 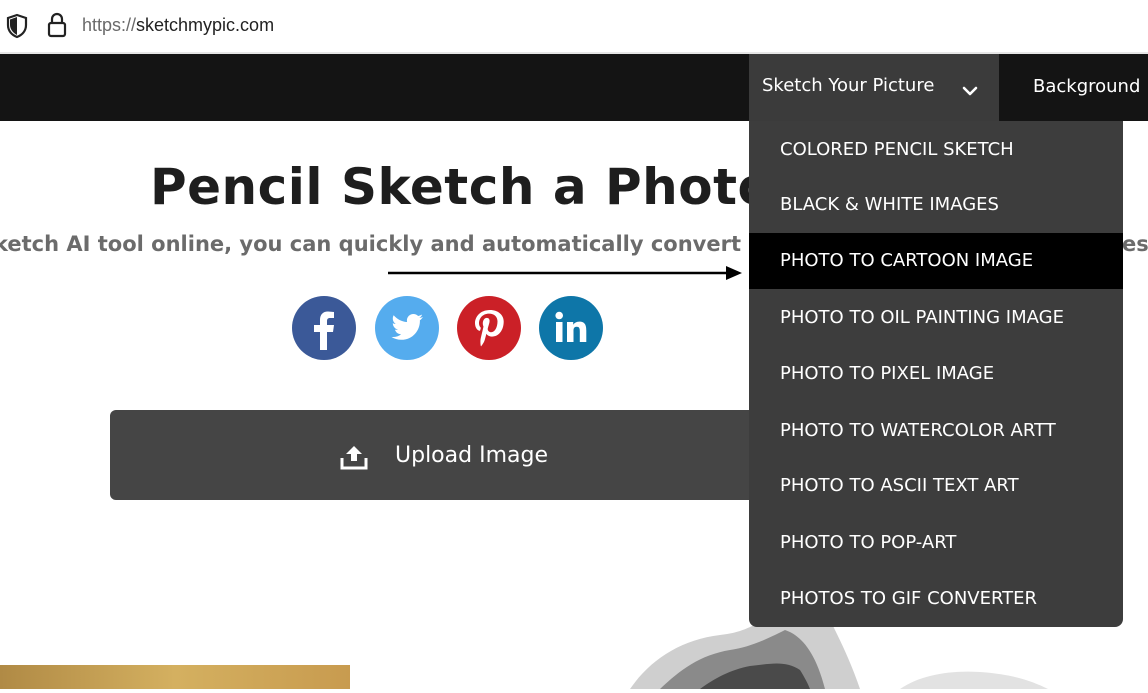 What do you see at coordinates (936, 599) in the screenshot?
I see `menu-item-photos-to-gif-converter: PHOTOS TO GIF CONVERTER` at bounding box center [936, 599].